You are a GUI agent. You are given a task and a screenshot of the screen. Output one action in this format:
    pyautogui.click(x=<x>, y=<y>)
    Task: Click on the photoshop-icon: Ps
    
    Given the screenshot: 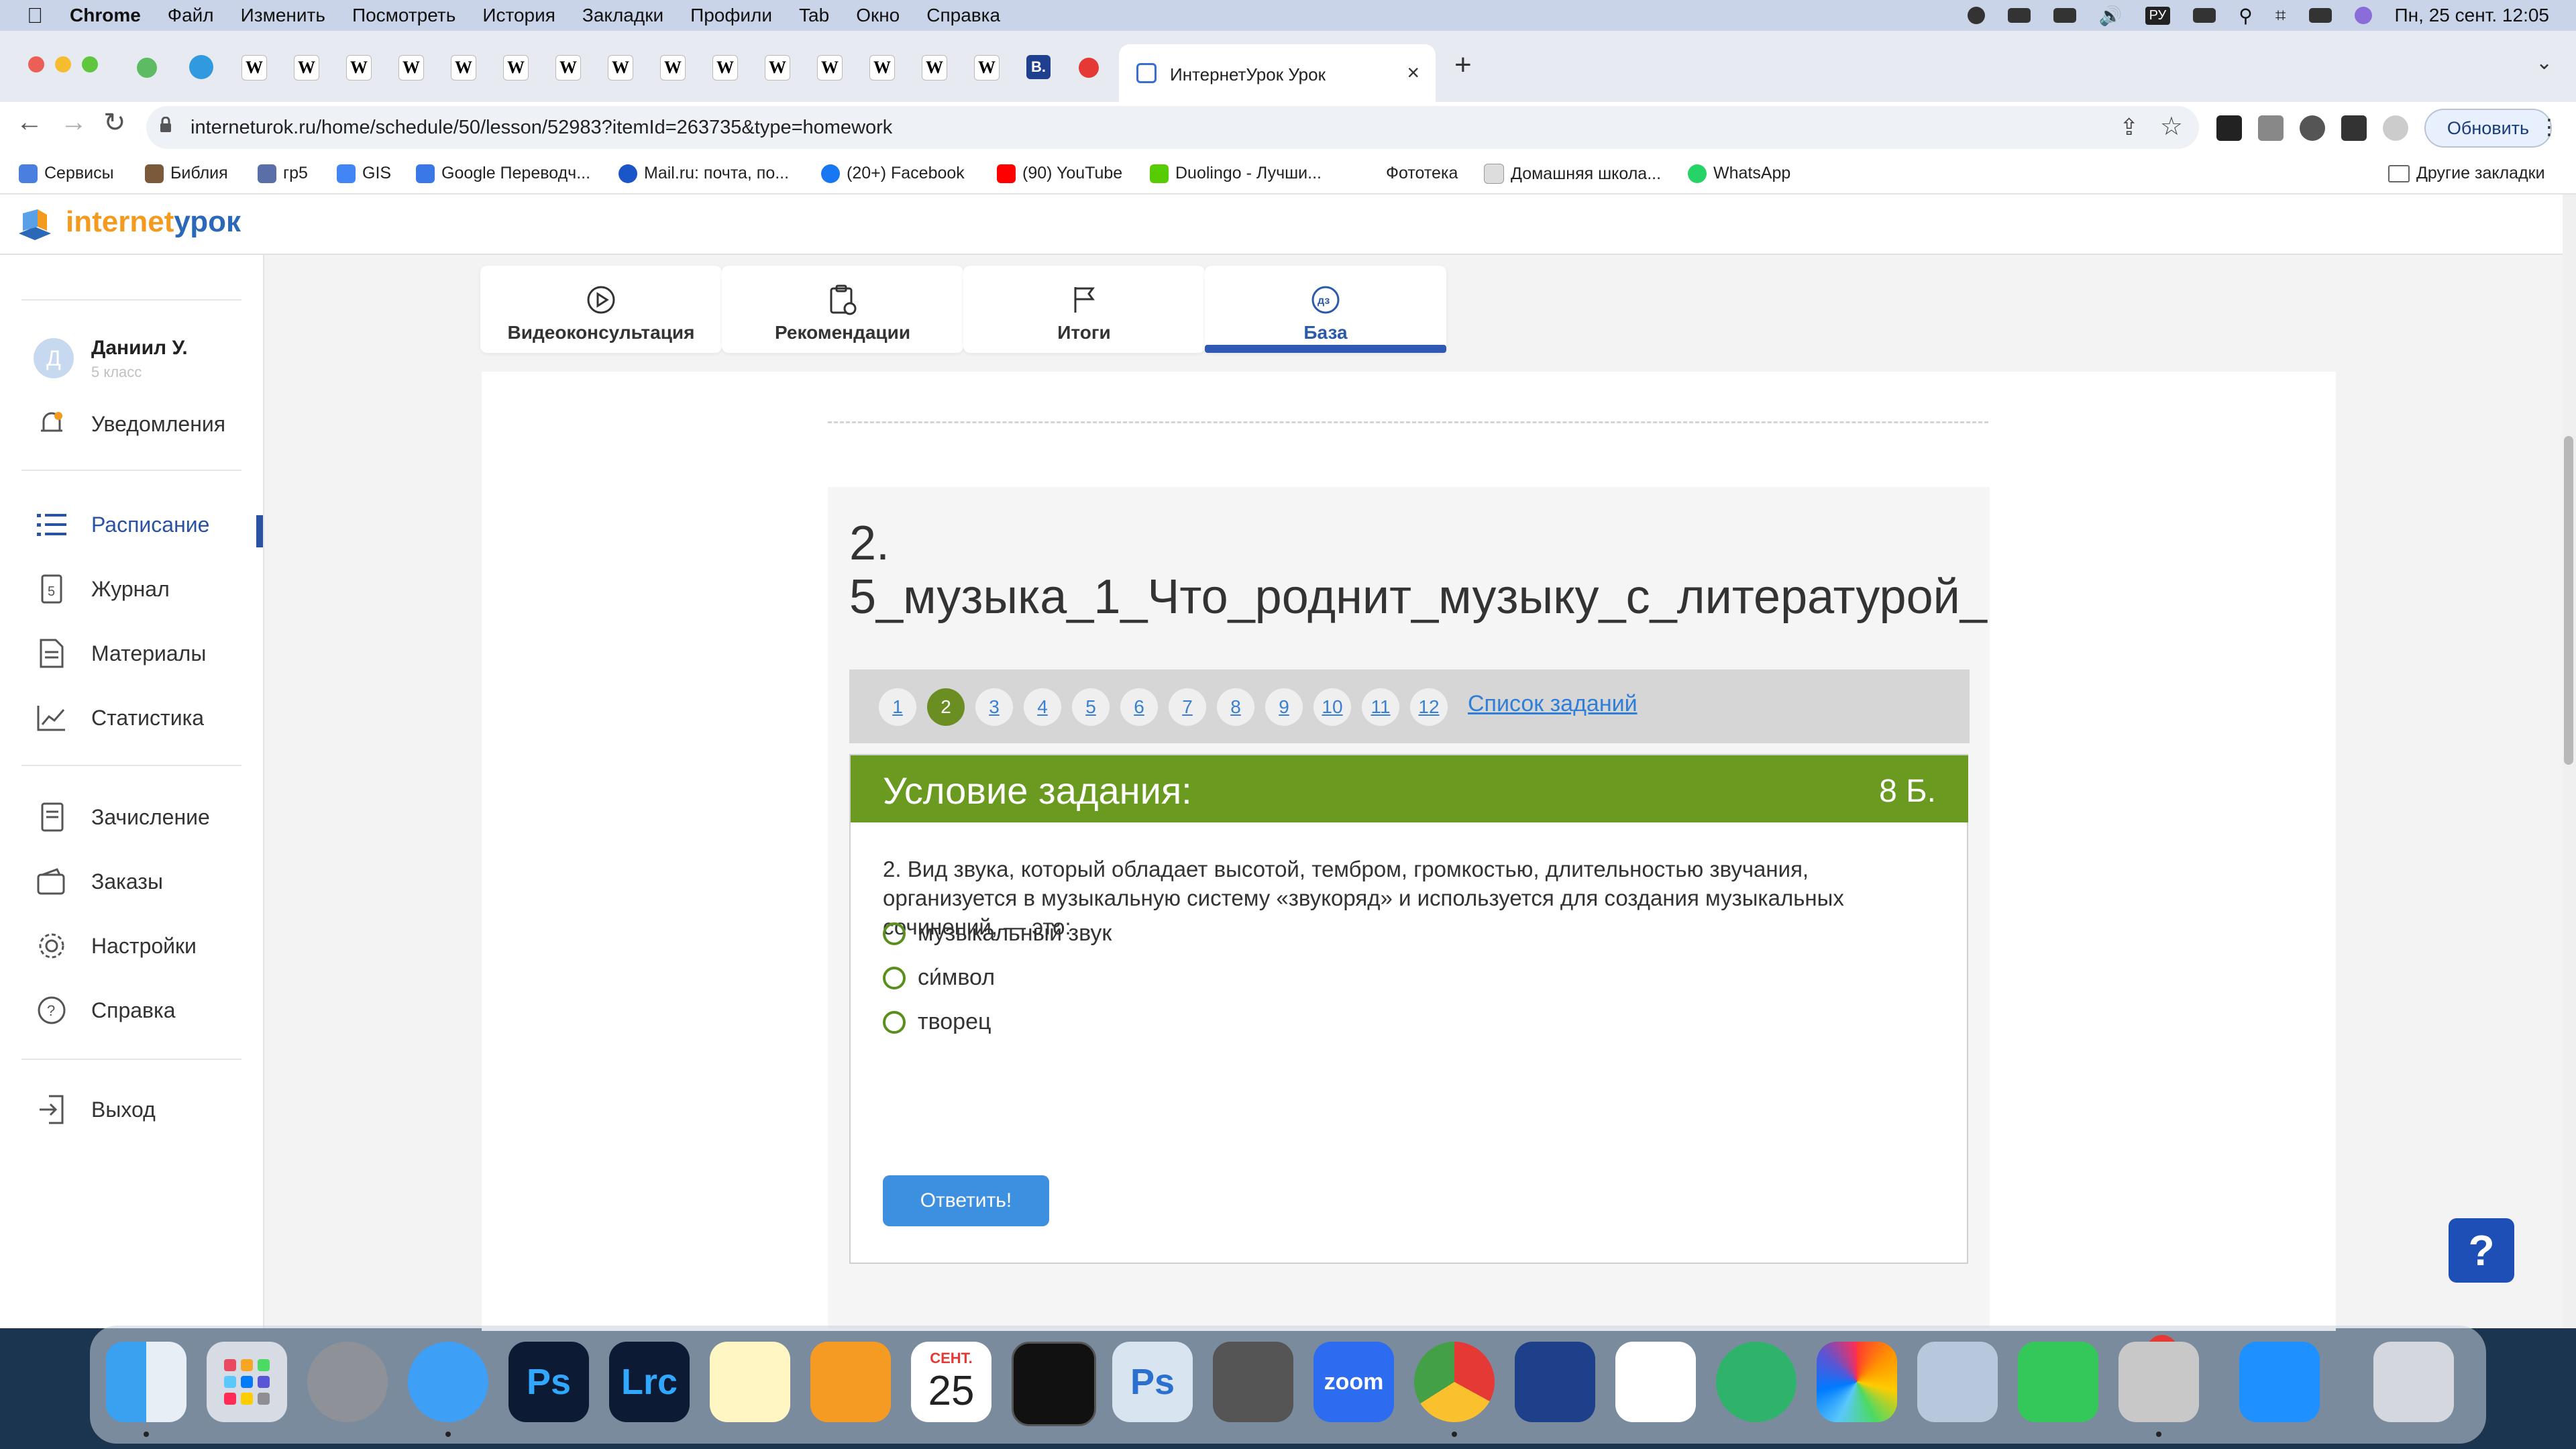 What is the action you would take?
    pyautogui.click(x=548, y=1382)
    